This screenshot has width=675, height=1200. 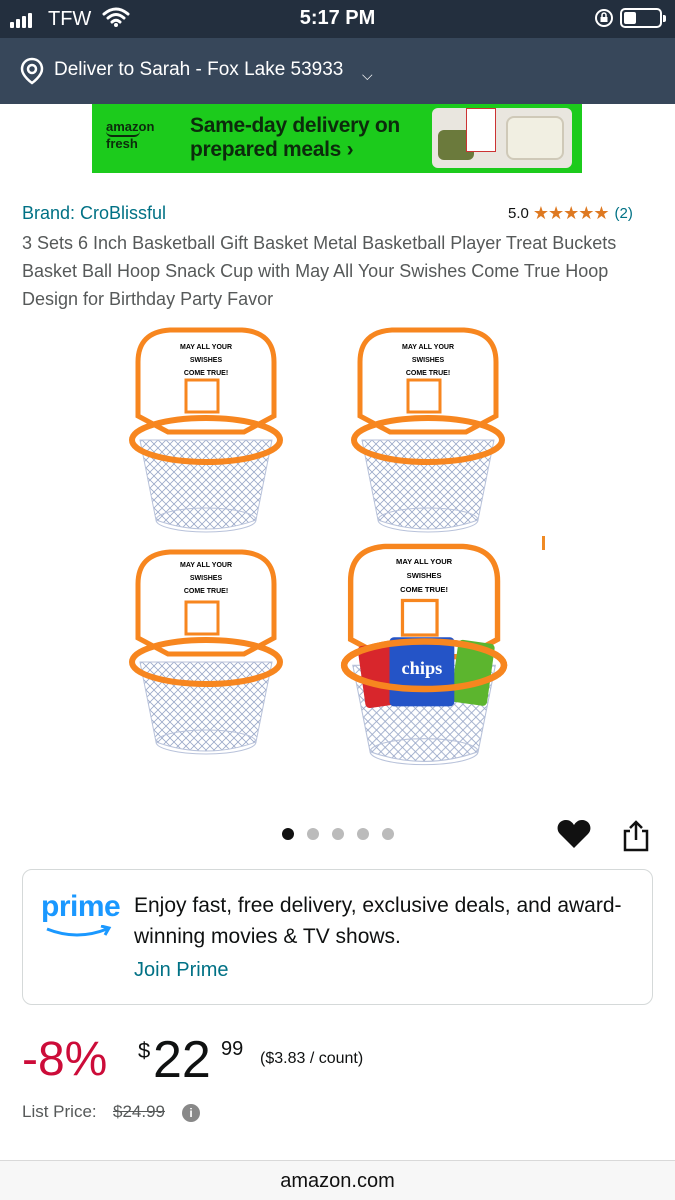 What do you see at coordinates (337, 1180) in the screenshot?
I see `browser-url-bar: amazon.com` at bounding box center [337, 1180].